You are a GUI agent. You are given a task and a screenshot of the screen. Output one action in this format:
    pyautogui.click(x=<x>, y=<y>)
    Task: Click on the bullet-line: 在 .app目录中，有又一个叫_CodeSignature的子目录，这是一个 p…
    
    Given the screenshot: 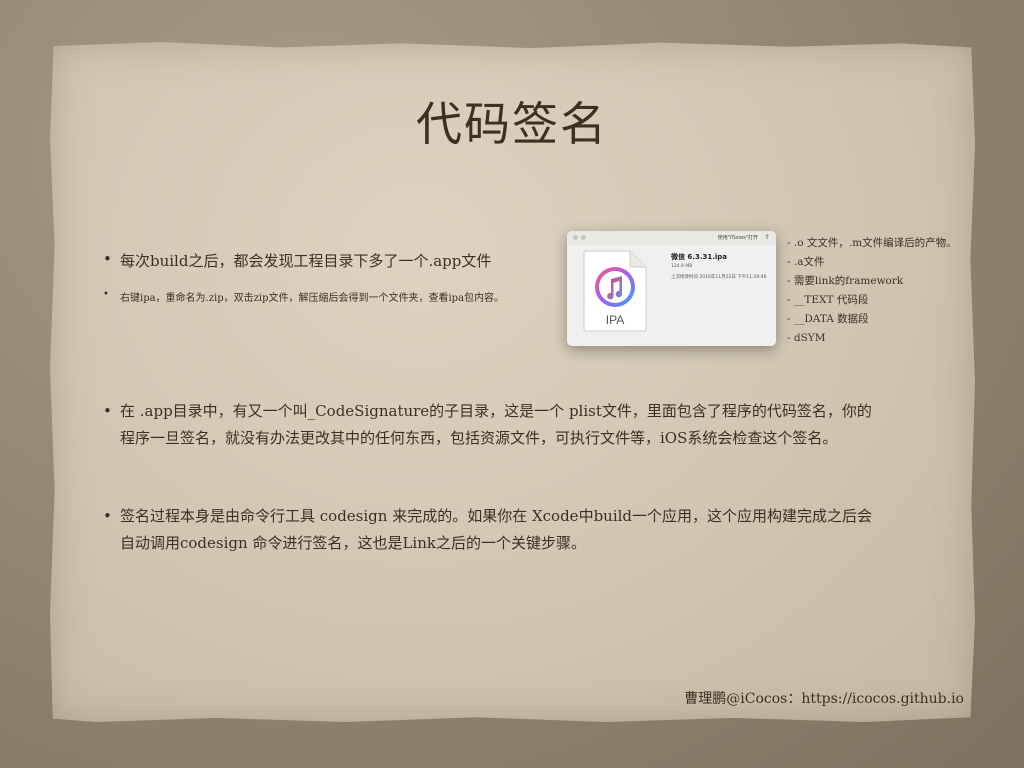 What is the action you would take?
    pyautogui.click(x=496, y=411)
    